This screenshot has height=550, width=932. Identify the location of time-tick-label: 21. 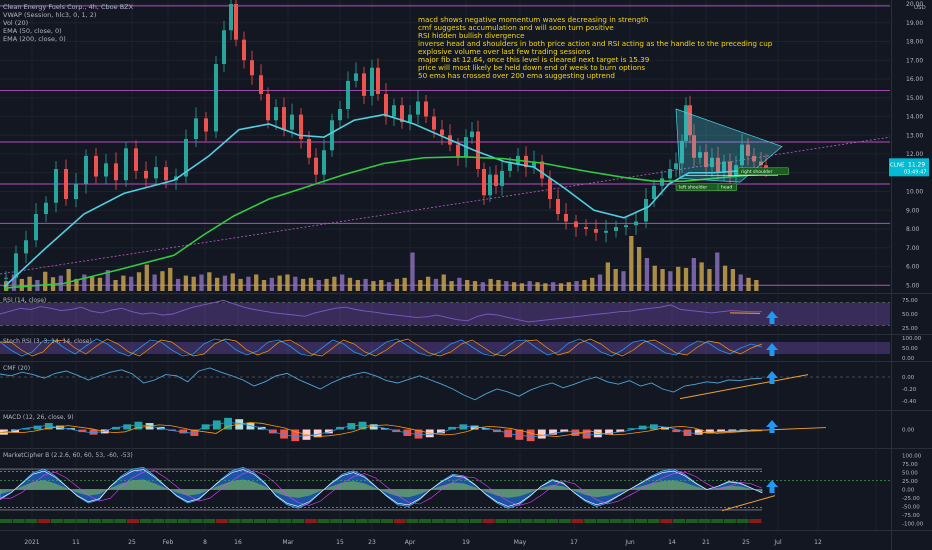
(706, 542).